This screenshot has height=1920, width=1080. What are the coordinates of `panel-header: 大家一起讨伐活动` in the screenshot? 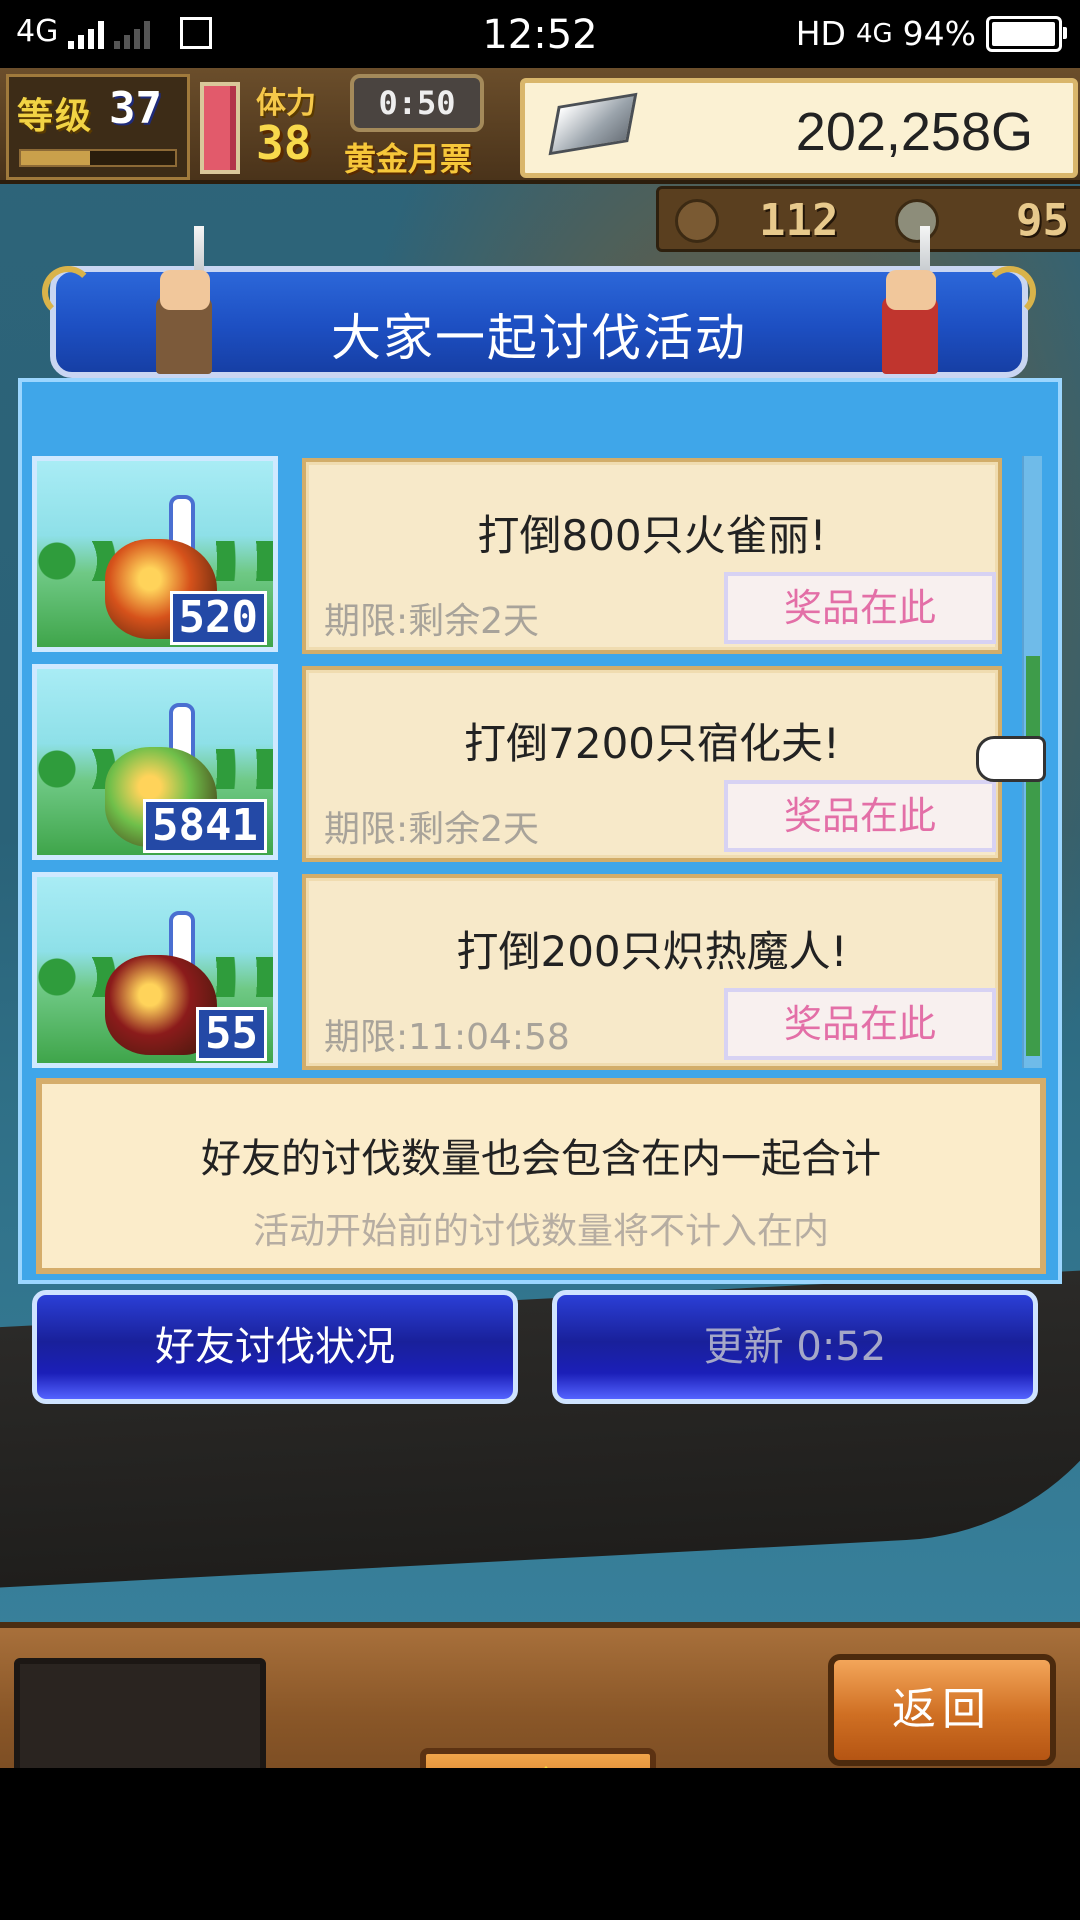 It's located at (539, 302).